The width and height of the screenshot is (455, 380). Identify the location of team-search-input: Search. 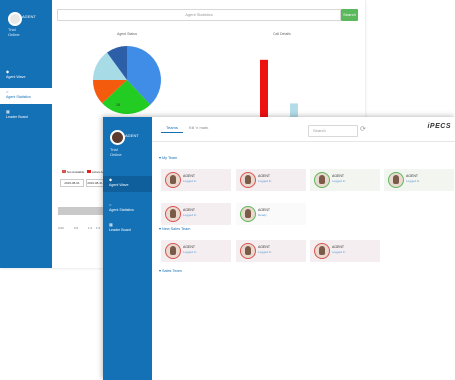
(333, 131).